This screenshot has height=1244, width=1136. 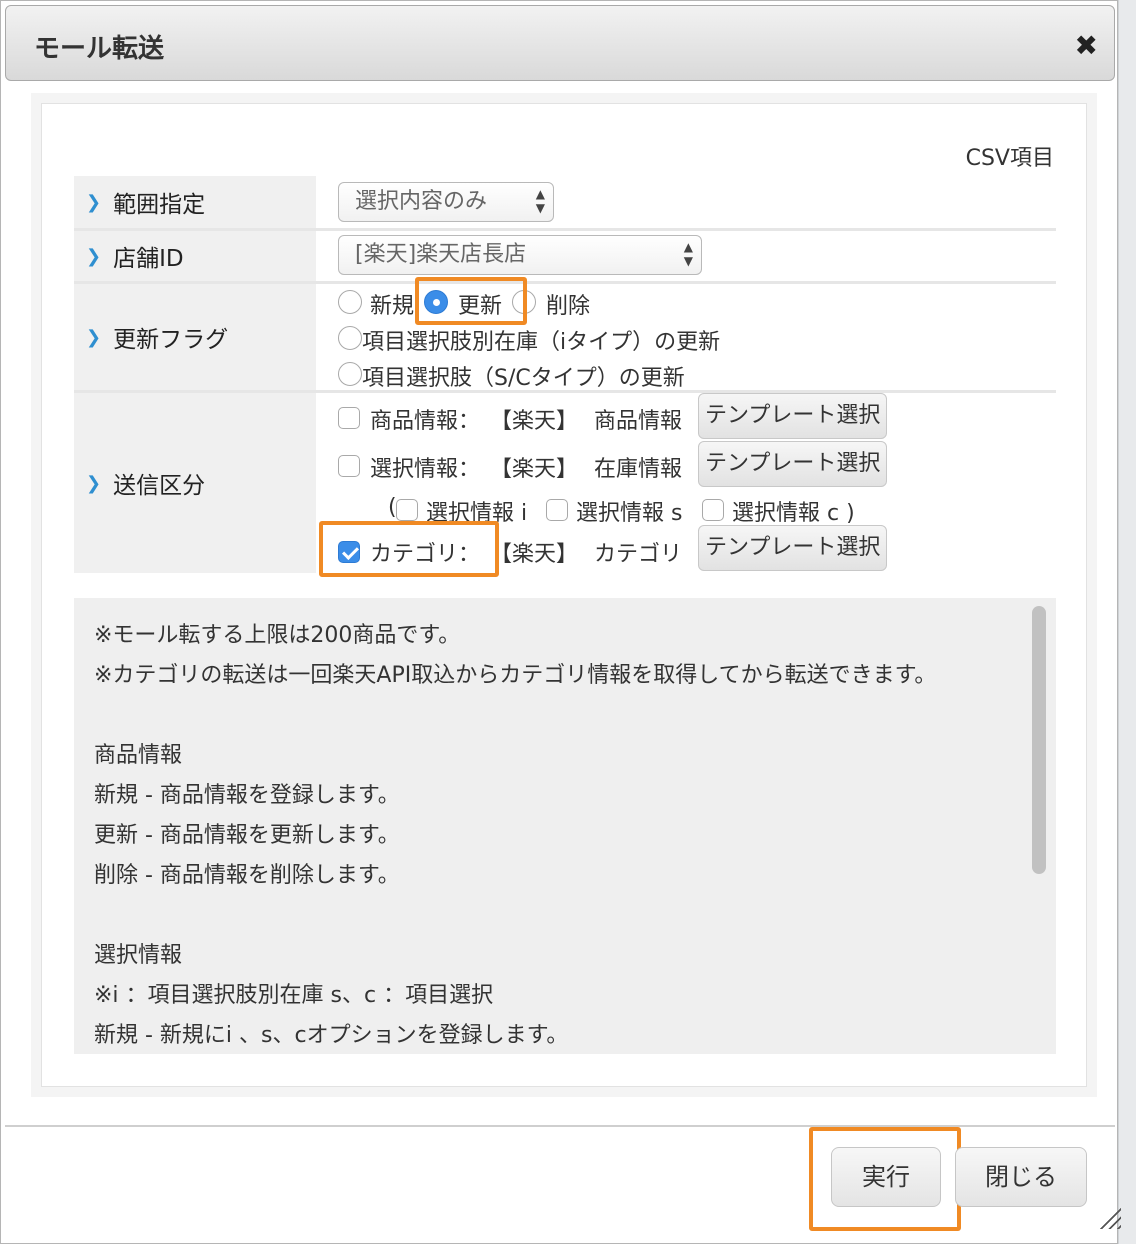 I want to click on store-row: ❯ 店舗ID [楽天]楽天店長店 ▲ ▼, so click(x=565, y=256).